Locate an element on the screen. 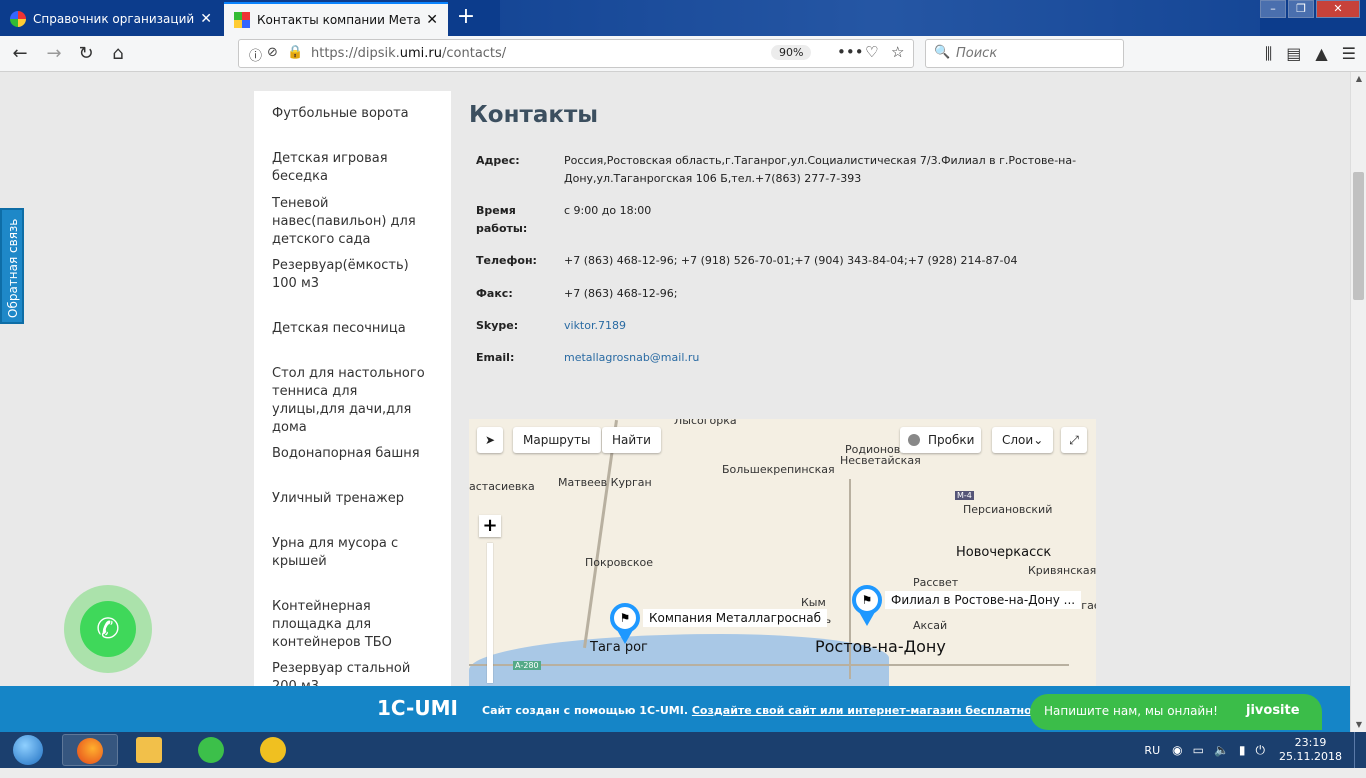  power-icon: ⏻ is located at coordinates (1261, 750).